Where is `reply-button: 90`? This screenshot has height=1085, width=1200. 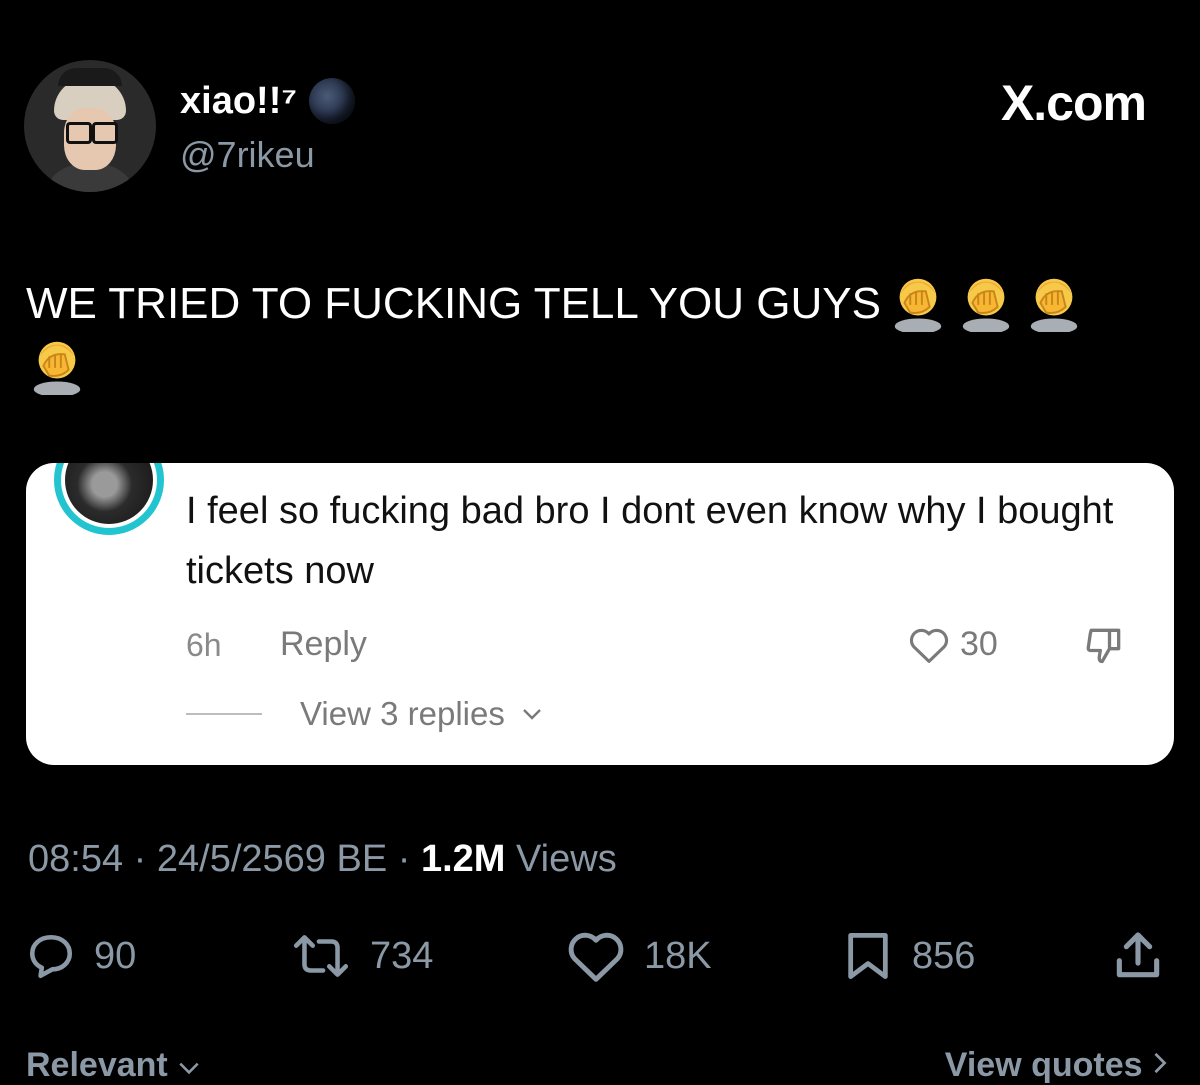
reply-button: 90 is located at coordinates (81, 956).